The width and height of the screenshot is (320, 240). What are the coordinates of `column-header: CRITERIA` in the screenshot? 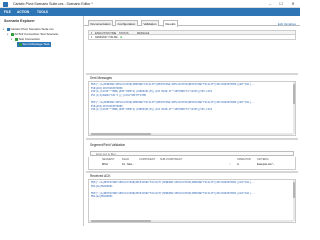 It's located at (263, 159).